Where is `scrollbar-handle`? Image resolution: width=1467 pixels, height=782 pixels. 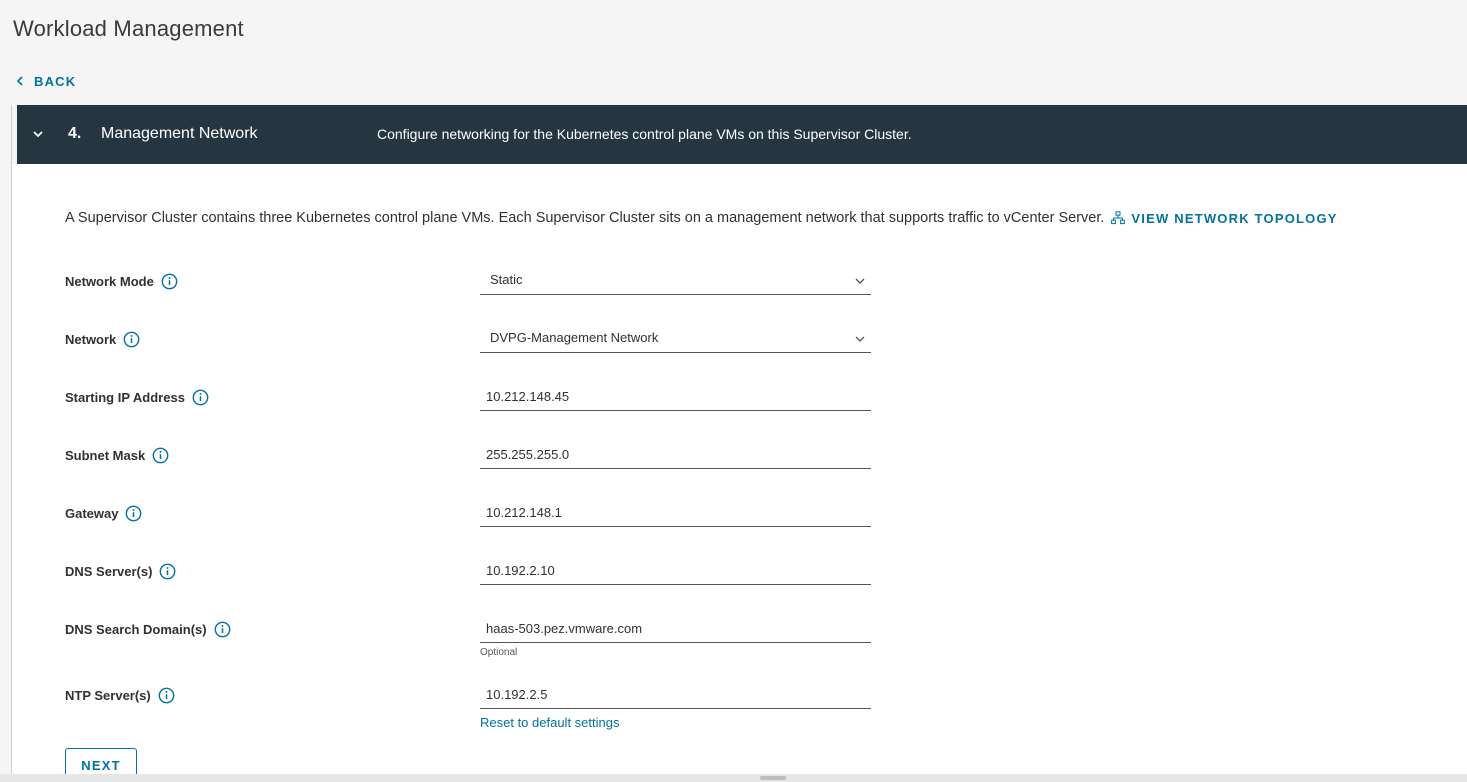
scrollbar-handle is located at coordinates (773, 778).